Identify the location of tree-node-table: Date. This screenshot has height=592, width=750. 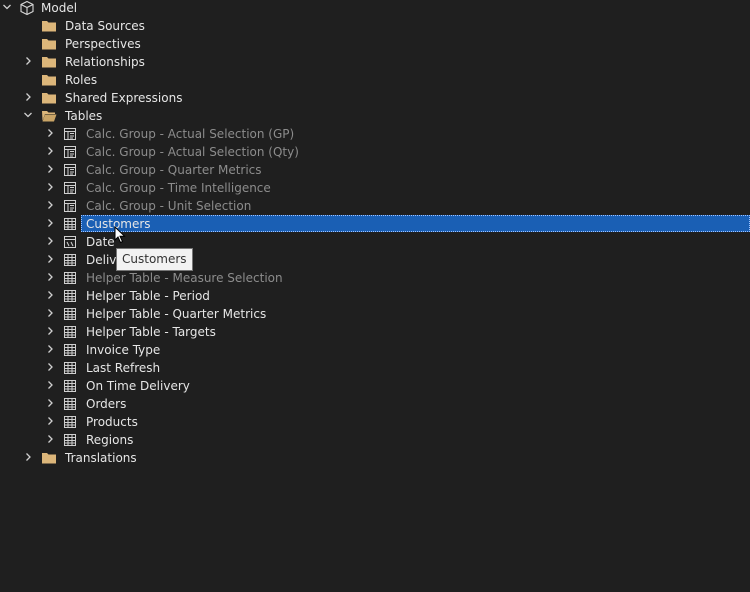
(375, 242).